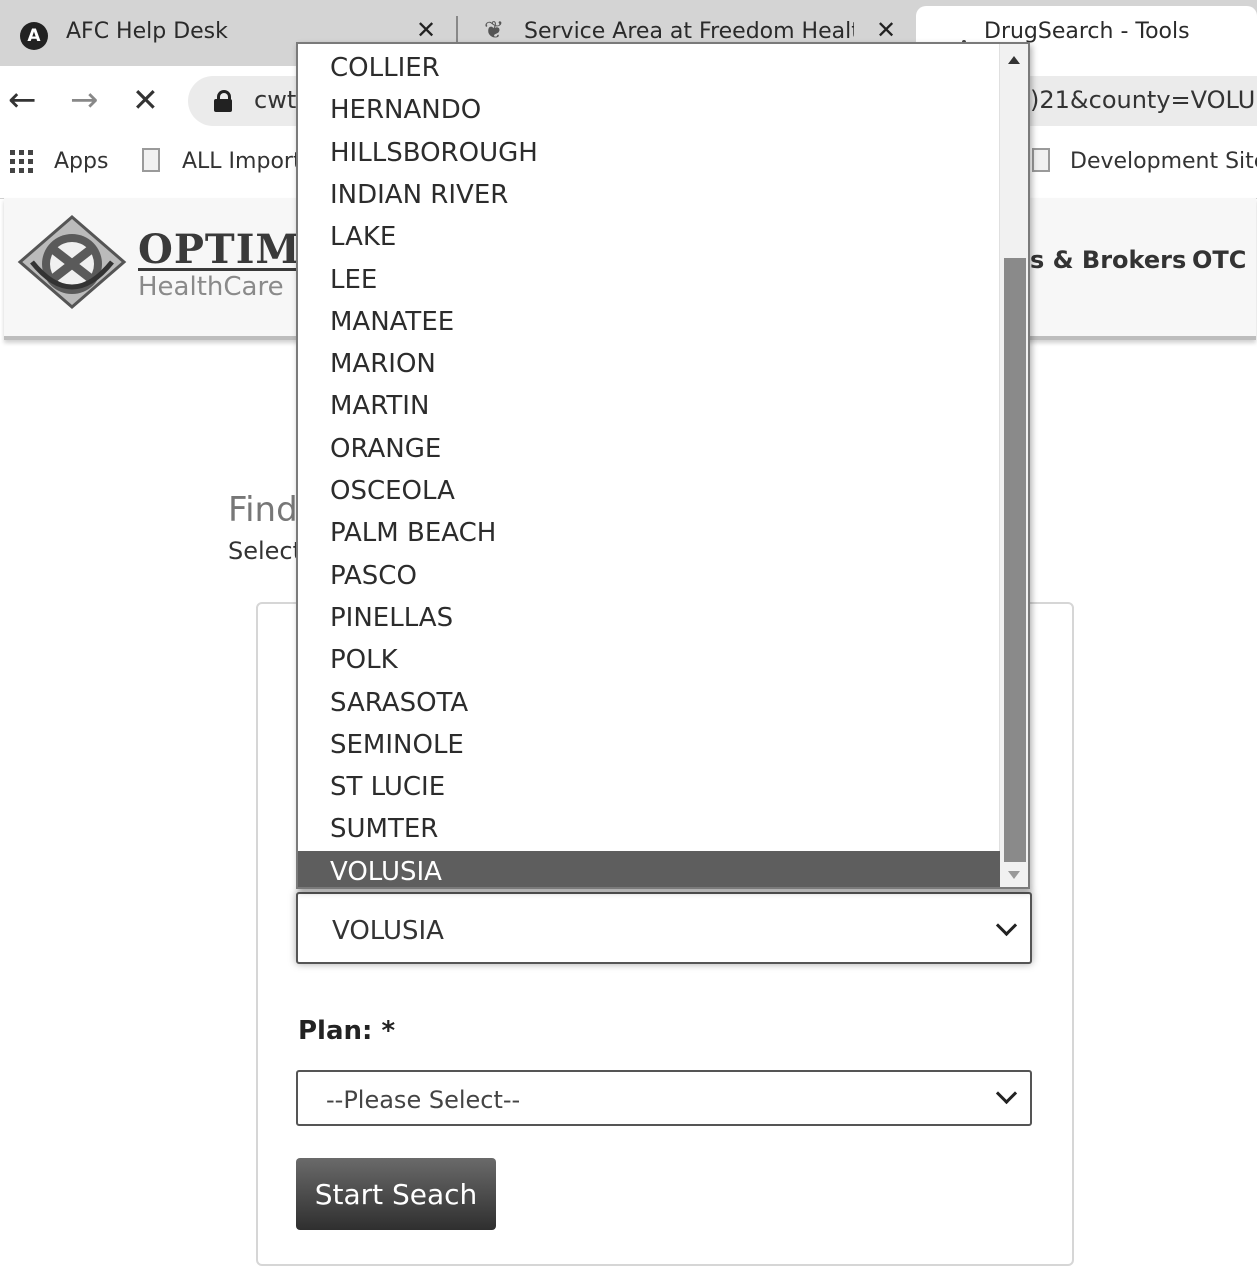 The width and height of the screenshot is (1257, 1266). I want to click on scroll-down-arrow-icon, so click(1014, 875).